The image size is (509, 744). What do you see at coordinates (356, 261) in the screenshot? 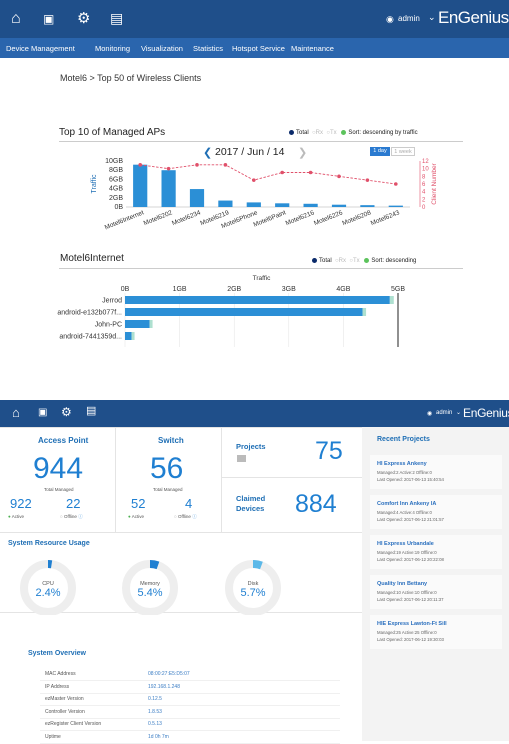
I see `legend-tx-2: Tx` at bounding box center [356, 261].